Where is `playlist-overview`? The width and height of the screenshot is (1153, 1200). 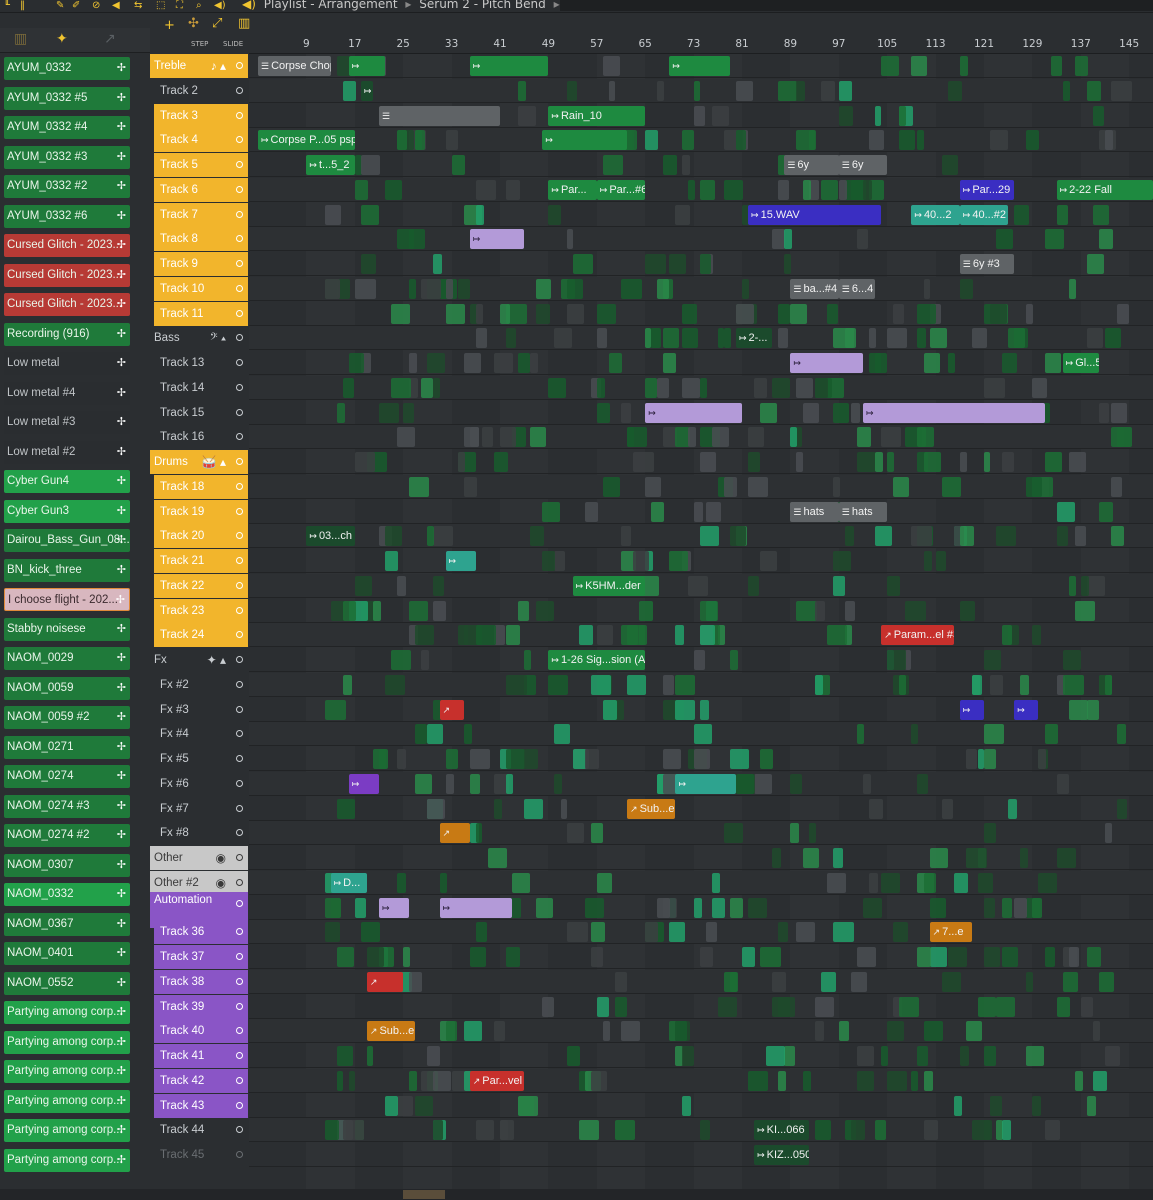
playlist-overview is located at coordinates (856, 5).